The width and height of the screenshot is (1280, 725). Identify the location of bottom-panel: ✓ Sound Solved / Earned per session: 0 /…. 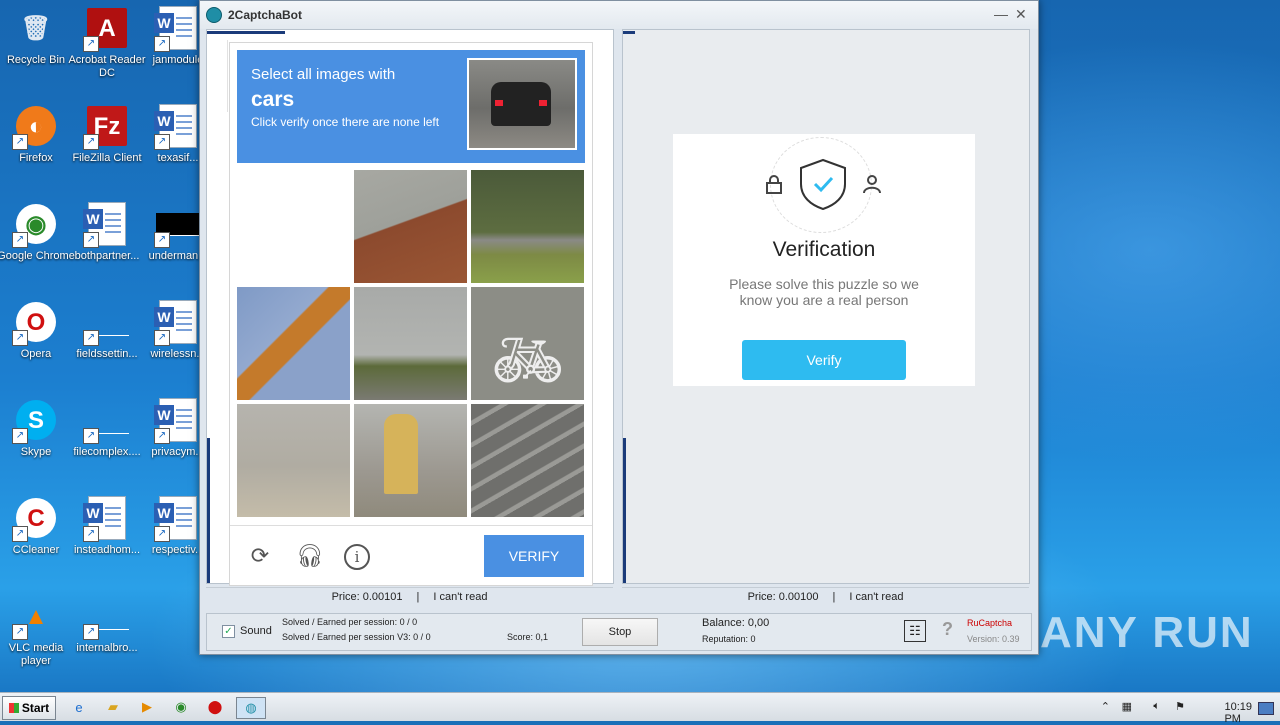
(619, 632).